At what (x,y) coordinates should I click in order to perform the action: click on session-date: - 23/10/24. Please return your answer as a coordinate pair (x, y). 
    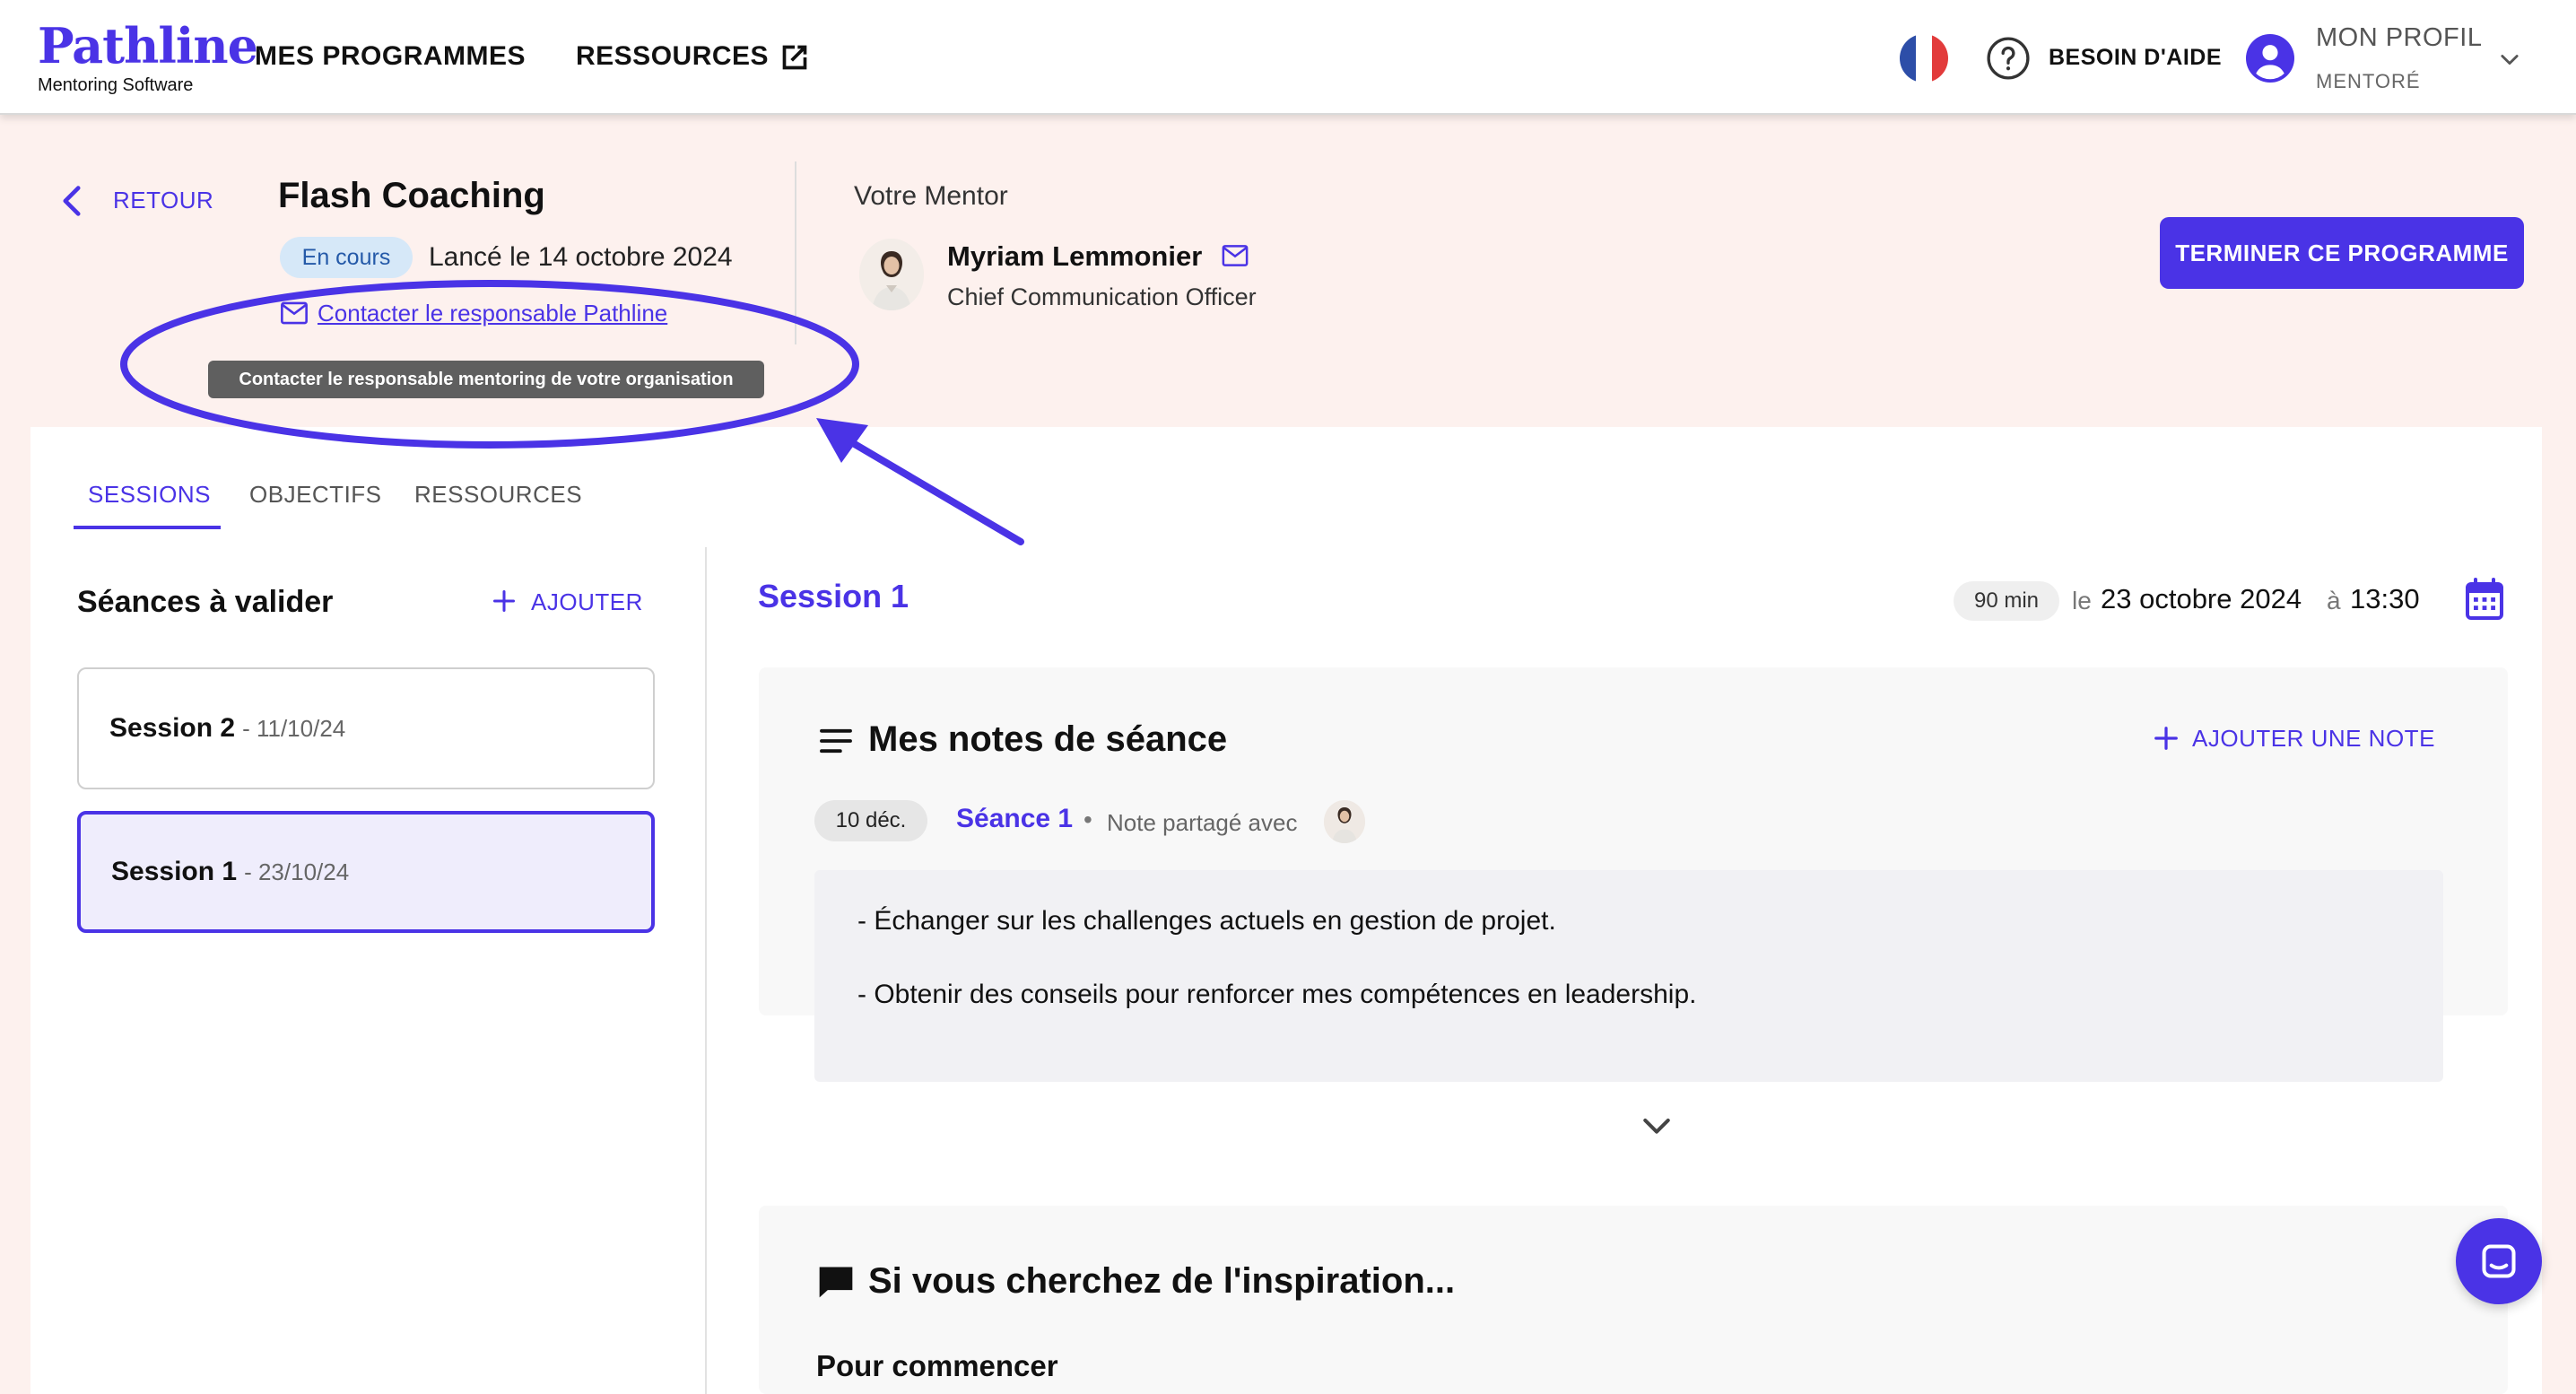
    Looking at the image, I should click on (297, 871).